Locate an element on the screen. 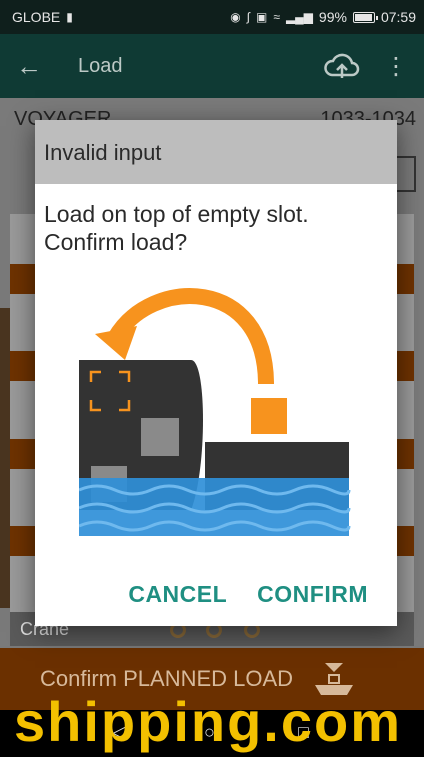 Image resolution: width=424 pixels, height=757 pixels. background-photo-edge is located at coordinates (5, 458).